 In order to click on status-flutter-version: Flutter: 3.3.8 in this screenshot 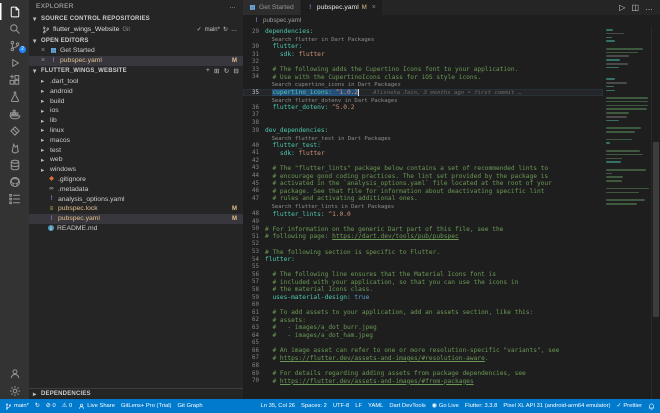, I will do `click(481, 406)`.